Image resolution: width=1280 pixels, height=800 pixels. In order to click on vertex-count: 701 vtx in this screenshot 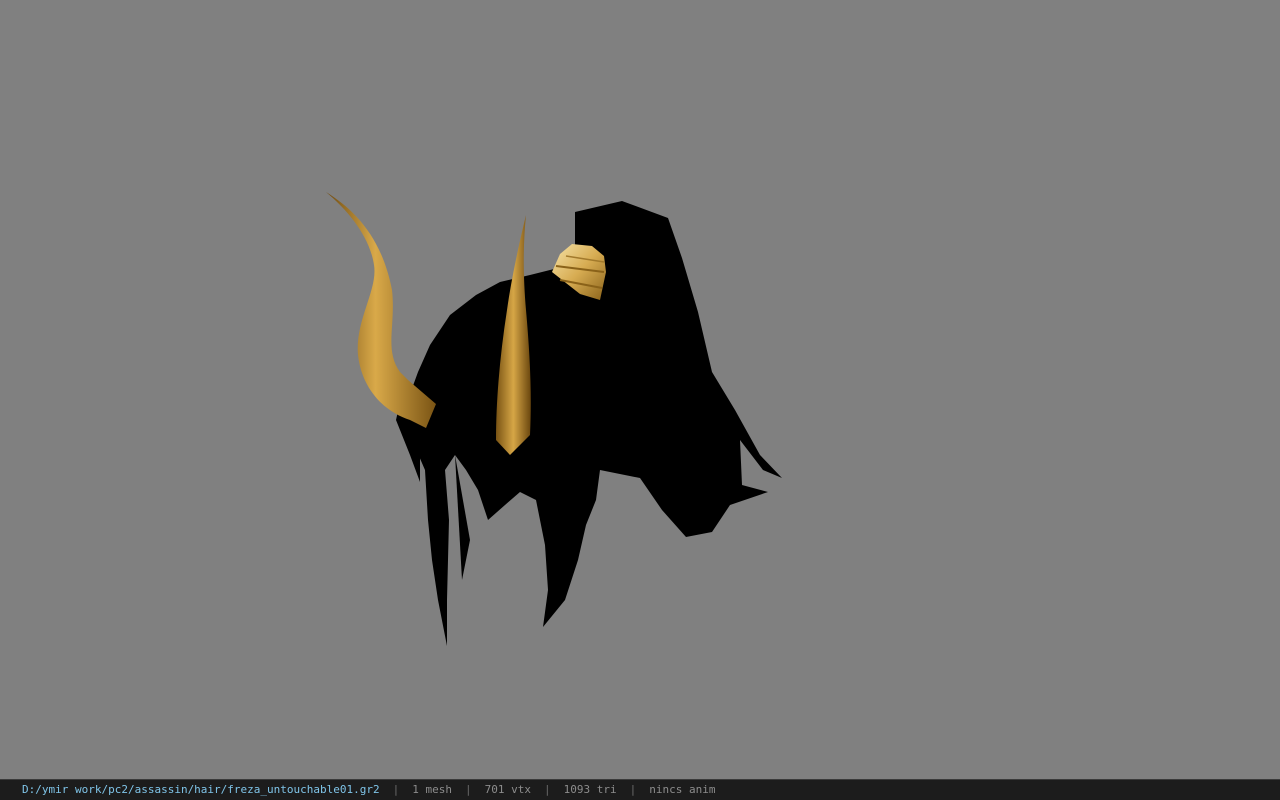, I will do `click(507, 789)`.